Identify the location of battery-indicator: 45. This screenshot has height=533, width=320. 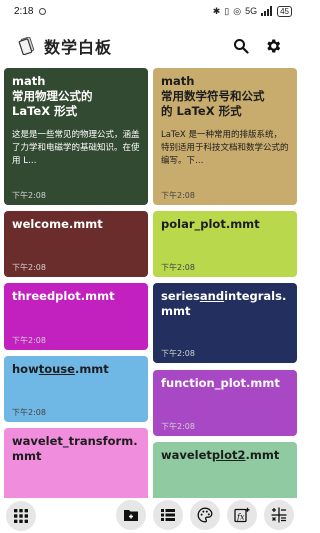
(284, 11).